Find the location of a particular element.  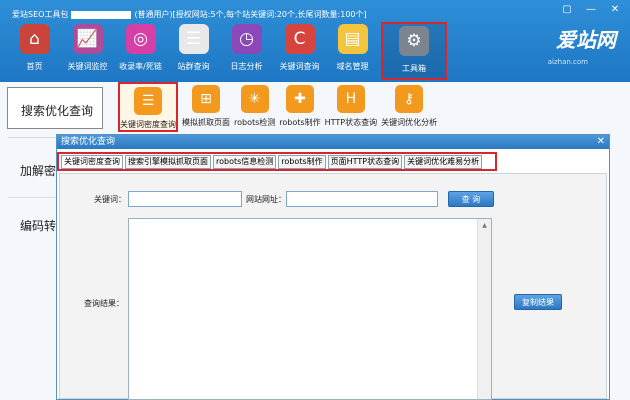

menu-item-search-optimization: 搜索优化查询 is located at coordinates (55, 108).